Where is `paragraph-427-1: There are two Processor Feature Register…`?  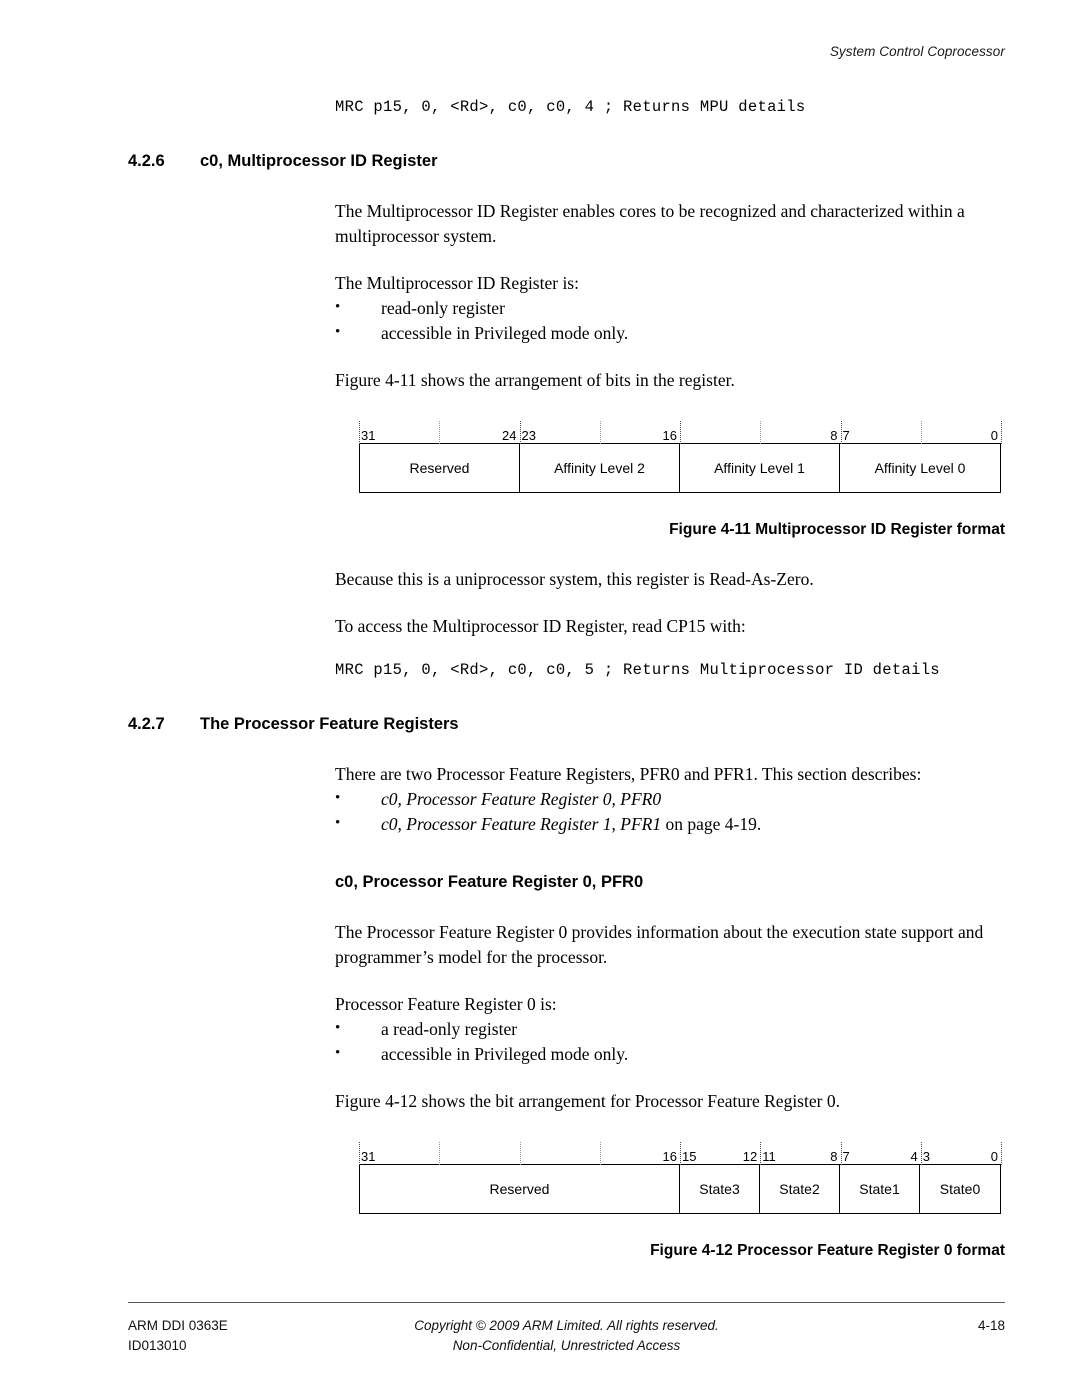 paragraph-427-1: There are two Processor Feature Register… is located at coordinates (628, 774).